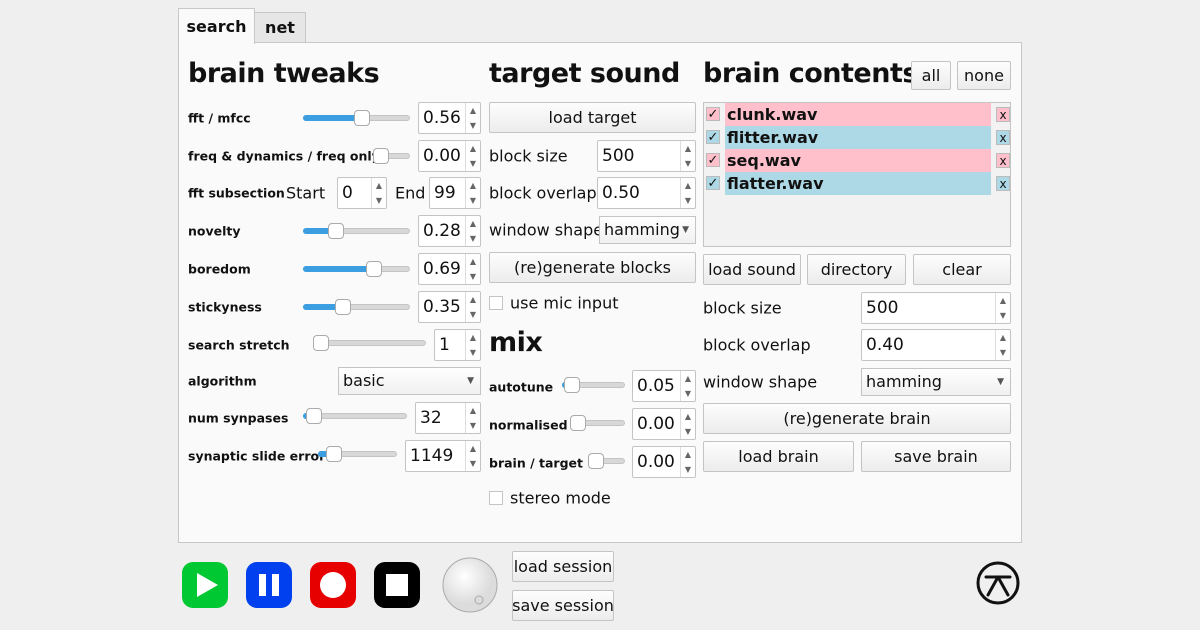 The width and height of the screenshot is (1200, 630). What do you see at coordinates (448, 418) in the screenshot?
I see `num-synapses-spinbox: 32 ▲ ▼` at bounding box center [448, 418].